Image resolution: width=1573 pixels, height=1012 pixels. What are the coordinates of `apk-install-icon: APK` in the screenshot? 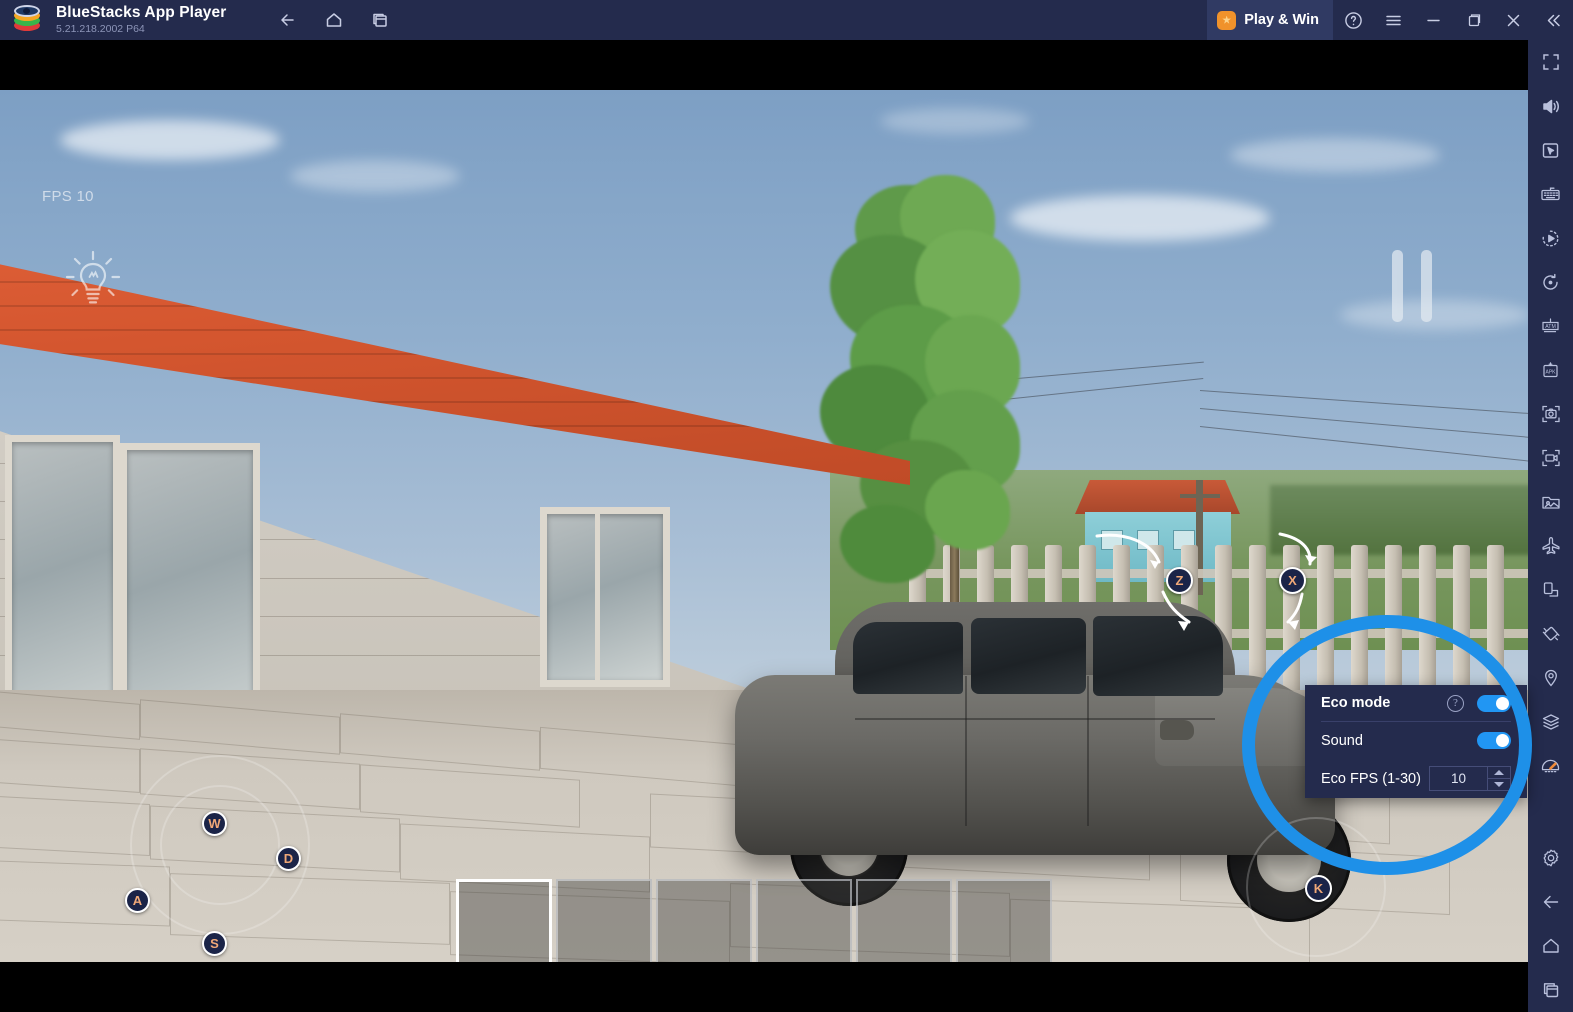 It's located at (1550, 370).